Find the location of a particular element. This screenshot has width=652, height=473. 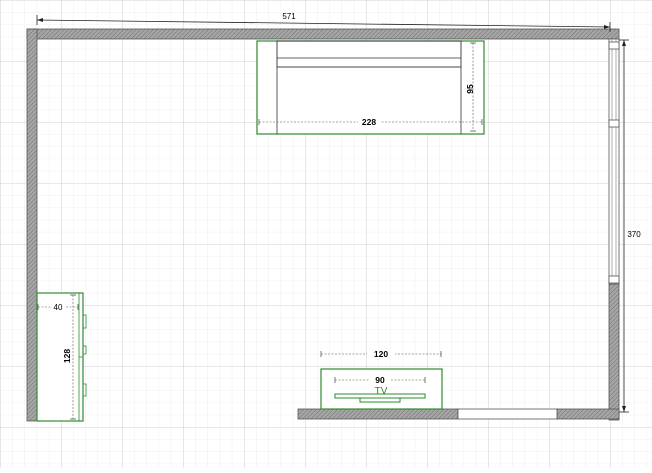

wall-bottom-right is located at coordinates (588, 414).